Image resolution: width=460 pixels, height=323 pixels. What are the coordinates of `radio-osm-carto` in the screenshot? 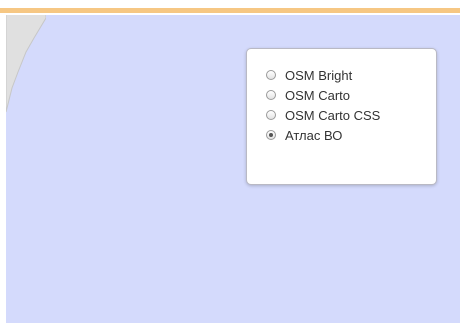 It's located at (271, 95).